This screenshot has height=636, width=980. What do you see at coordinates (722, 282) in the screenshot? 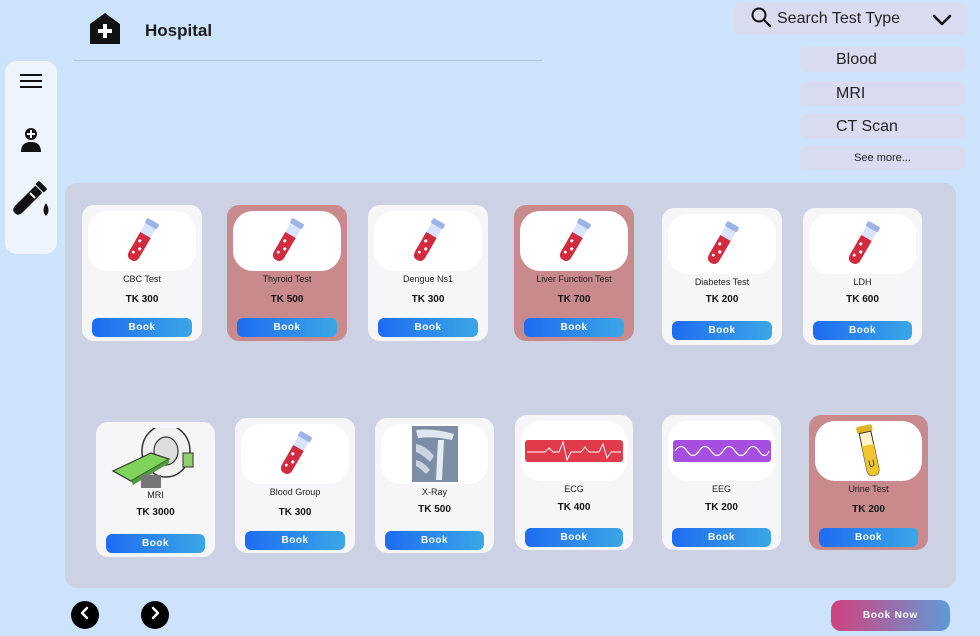
I see `test-name: Diabetes Test` at bounding box center [722, 282].